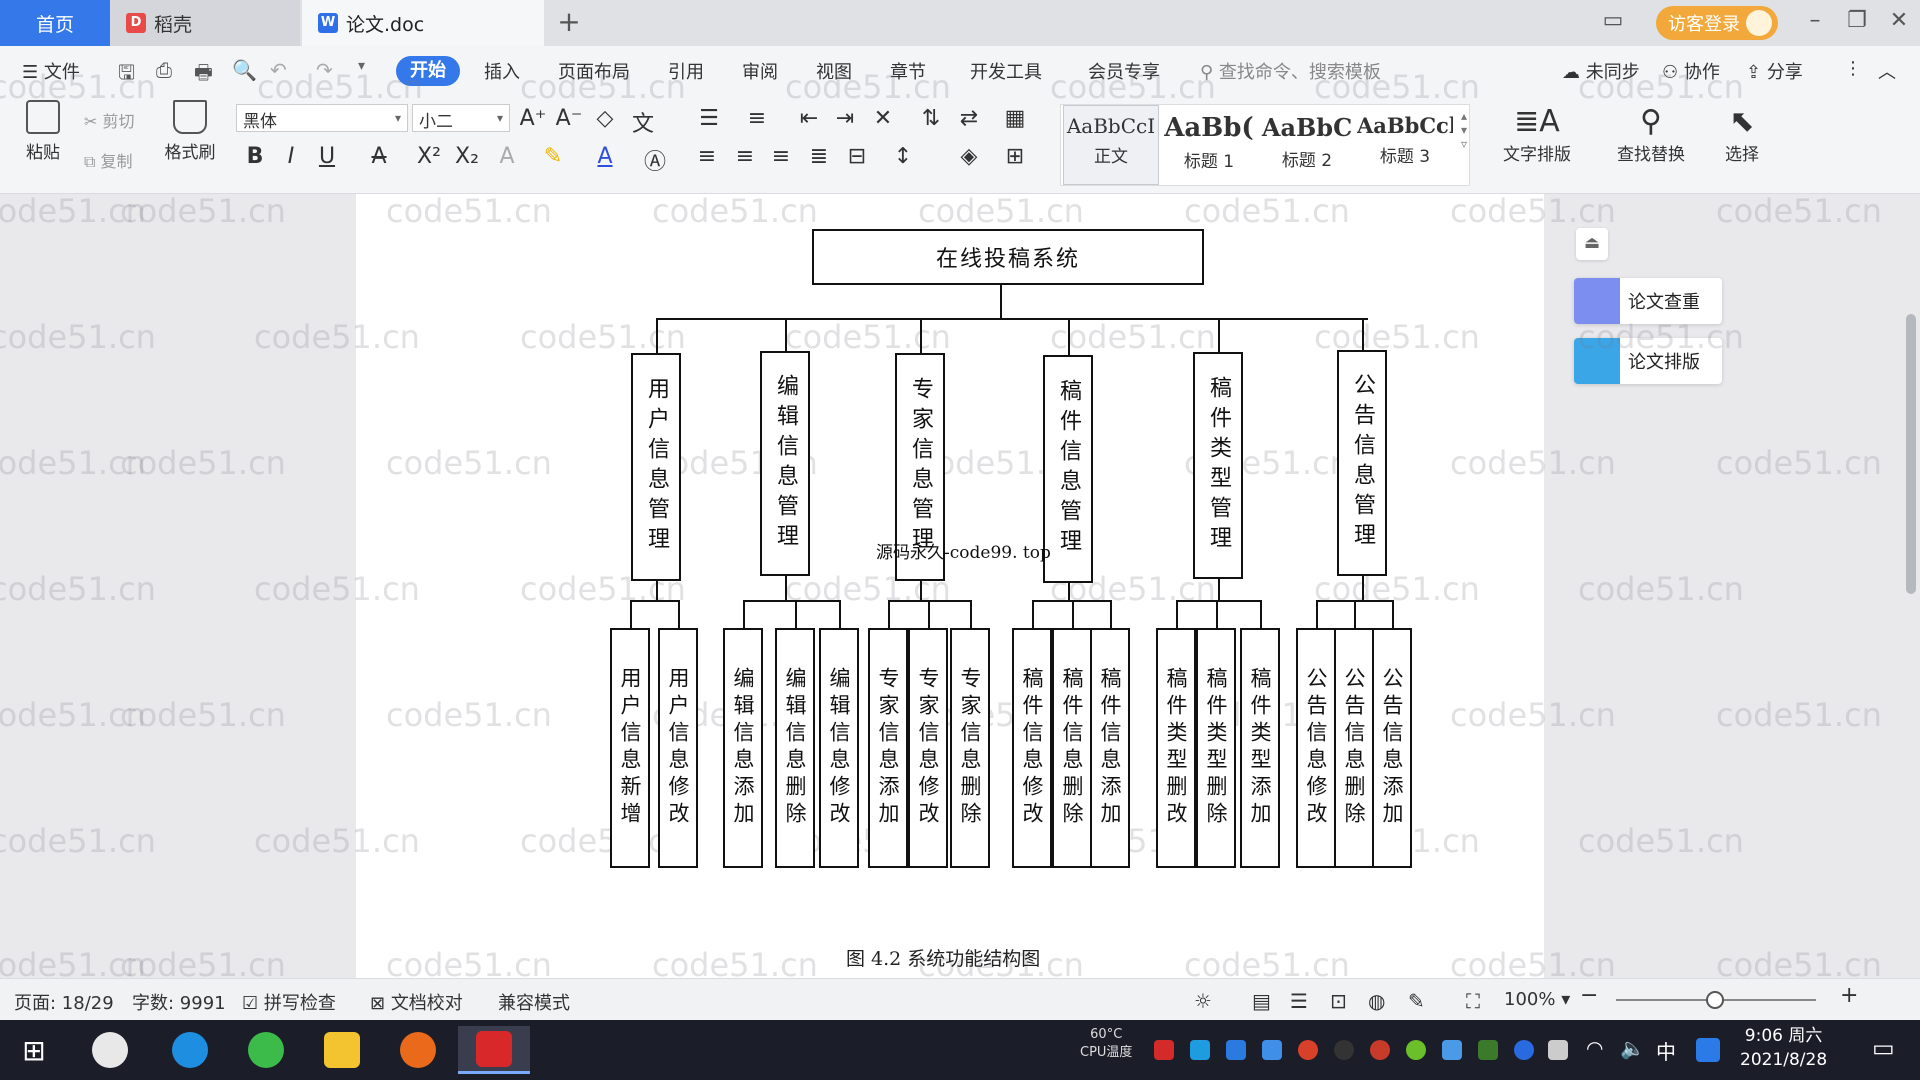 The height and width of the screenshot is (1080, 1920). Describe the element at coordinates (1648, 301) in the screenshot. I see `plagiarism-check-button: 论文查重` at that location.